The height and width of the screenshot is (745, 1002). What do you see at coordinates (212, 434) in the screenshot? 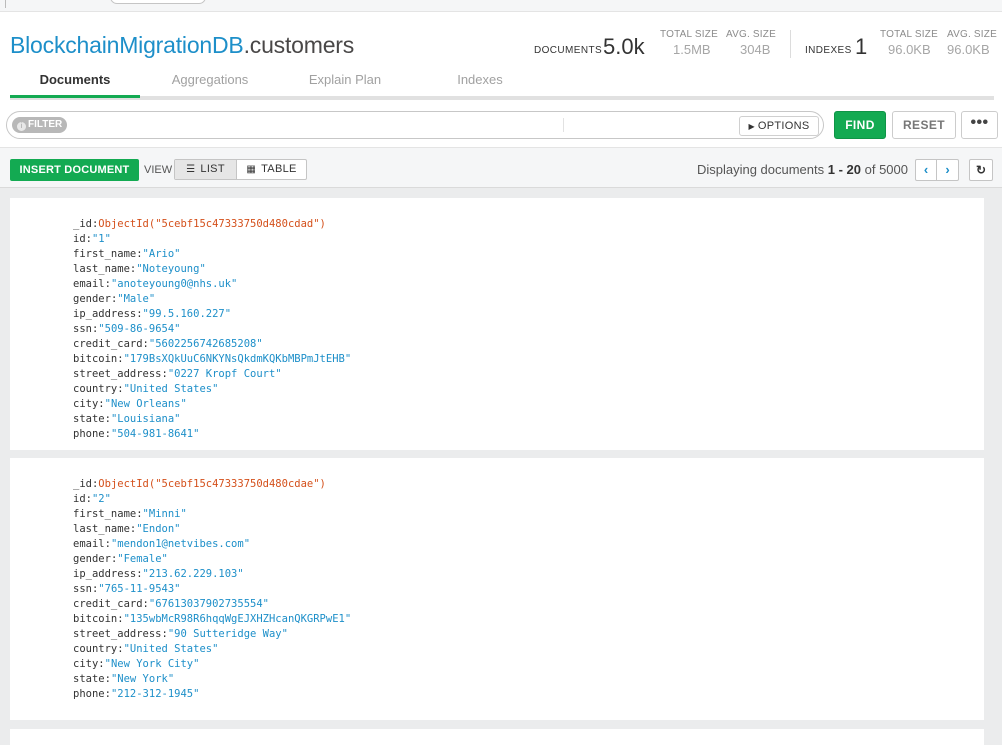
I see `document-field-row: phone:"504-981-8641"` at bounding box center [212, 434].